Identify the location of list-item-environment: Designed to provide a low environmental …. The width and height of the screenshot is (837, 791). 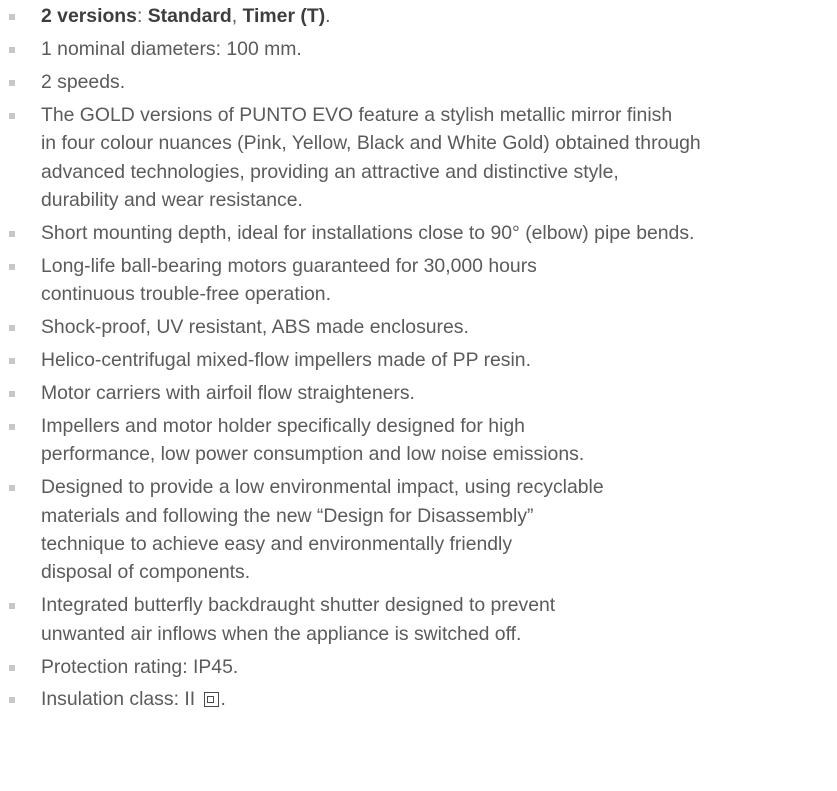
(418, 530).